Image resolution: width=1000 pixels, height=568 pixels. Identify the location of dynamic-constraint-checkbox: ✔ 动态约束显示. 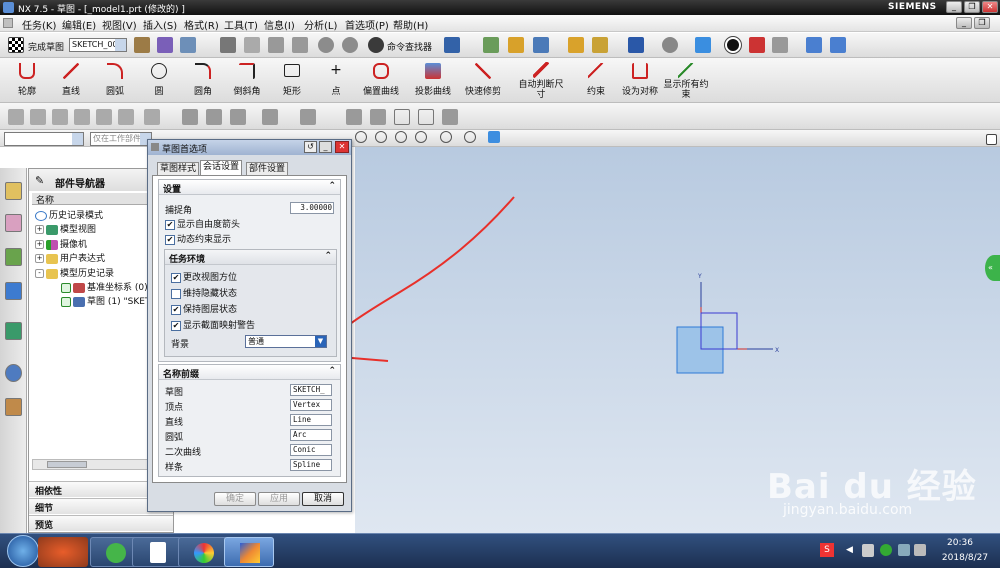
(198, 238).